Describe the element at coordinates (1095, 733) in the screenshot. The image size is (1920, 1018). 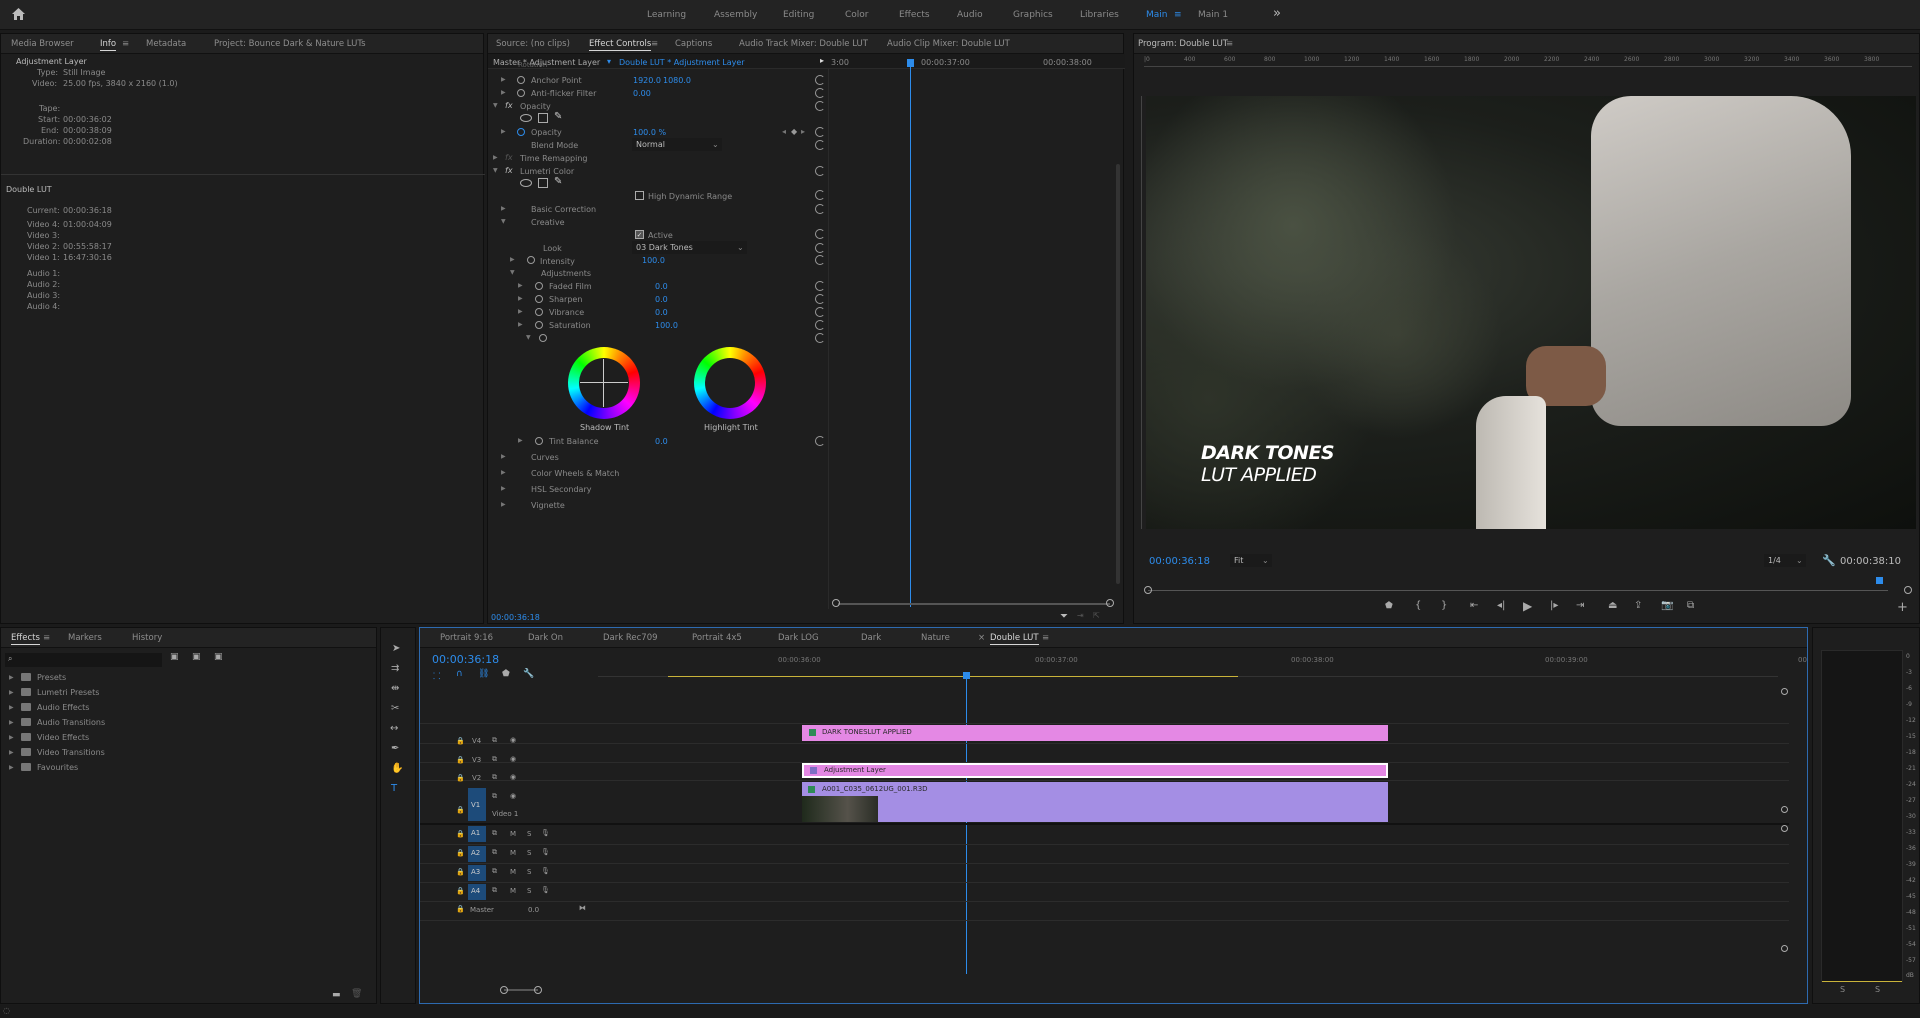
I see `title-clip: DARK TONESLUT APPLIED` at that location.